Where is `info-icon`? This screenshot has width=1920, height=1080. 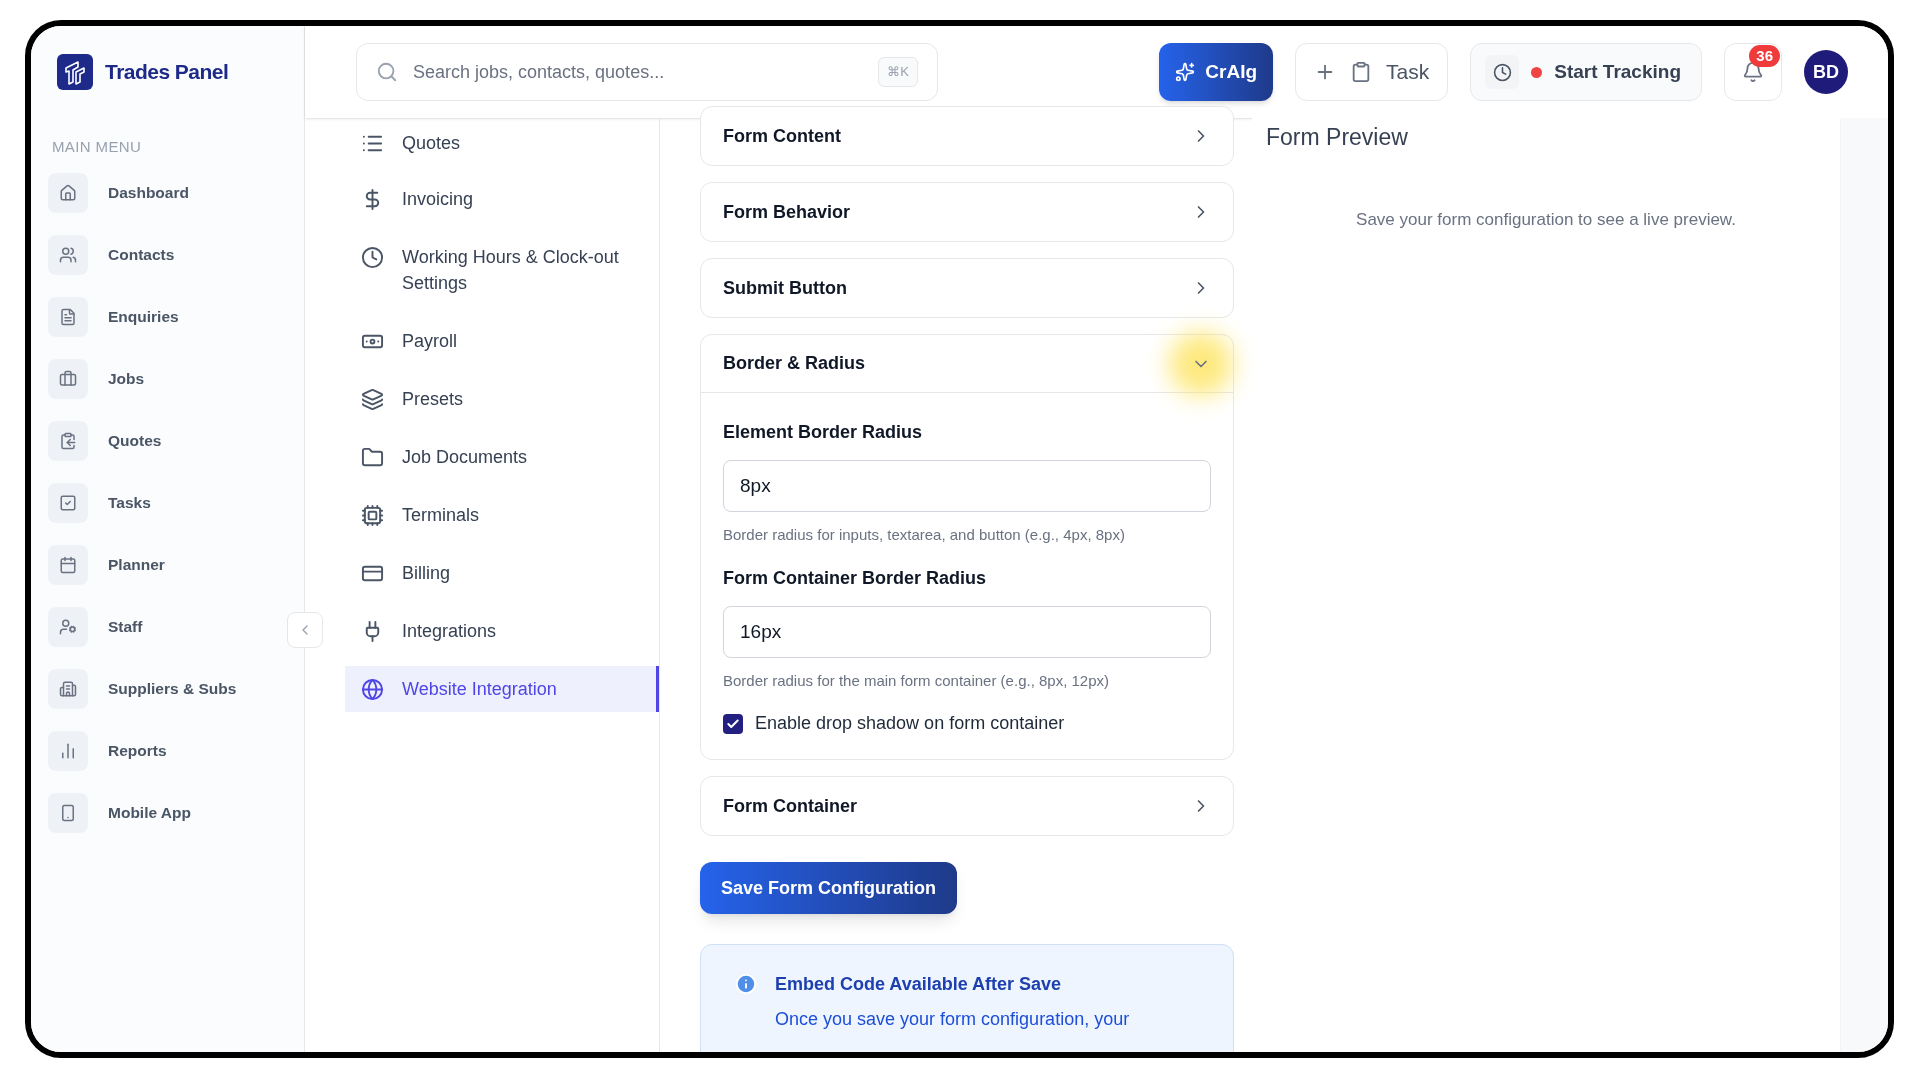
info-icon is located at coordinates (746, 984).